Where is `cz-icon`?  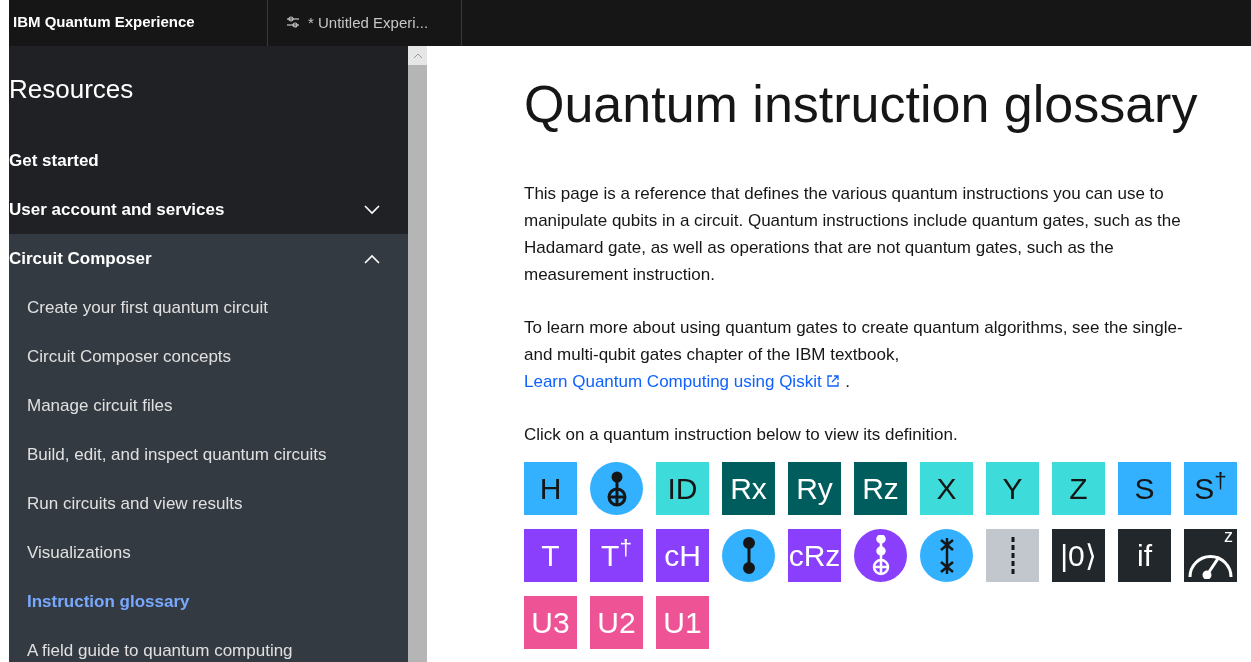 cz-icon is located at coordinates (748, 555).